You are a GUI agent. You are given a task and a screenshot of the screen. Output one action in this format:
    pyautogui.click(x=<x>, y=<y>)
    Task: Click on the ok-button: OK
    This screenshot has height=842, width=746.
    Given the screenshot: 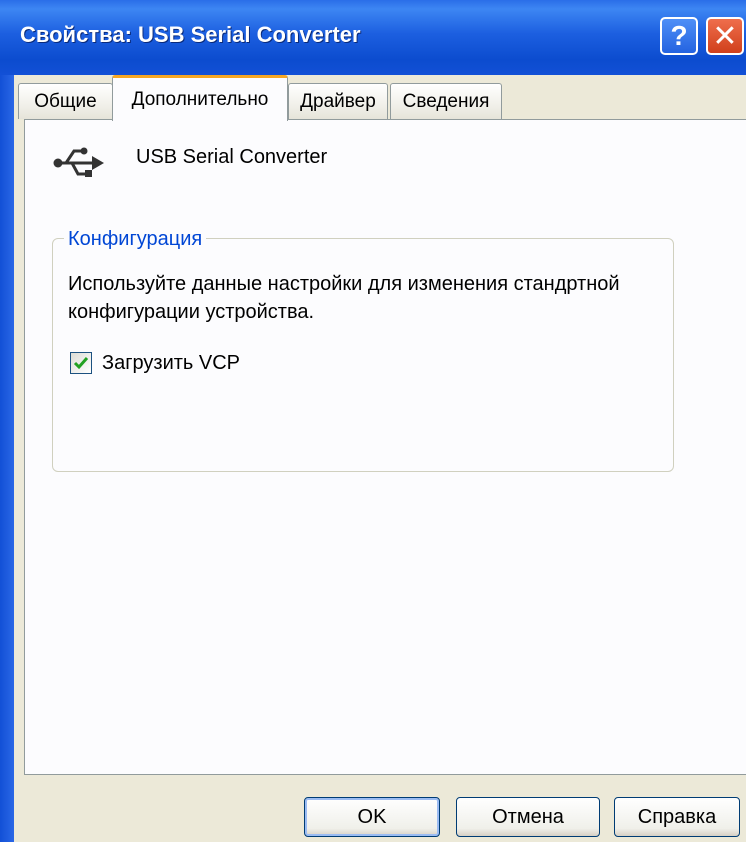 What is the action you would take?
    pyautogui.click(x=372, y=817)
    